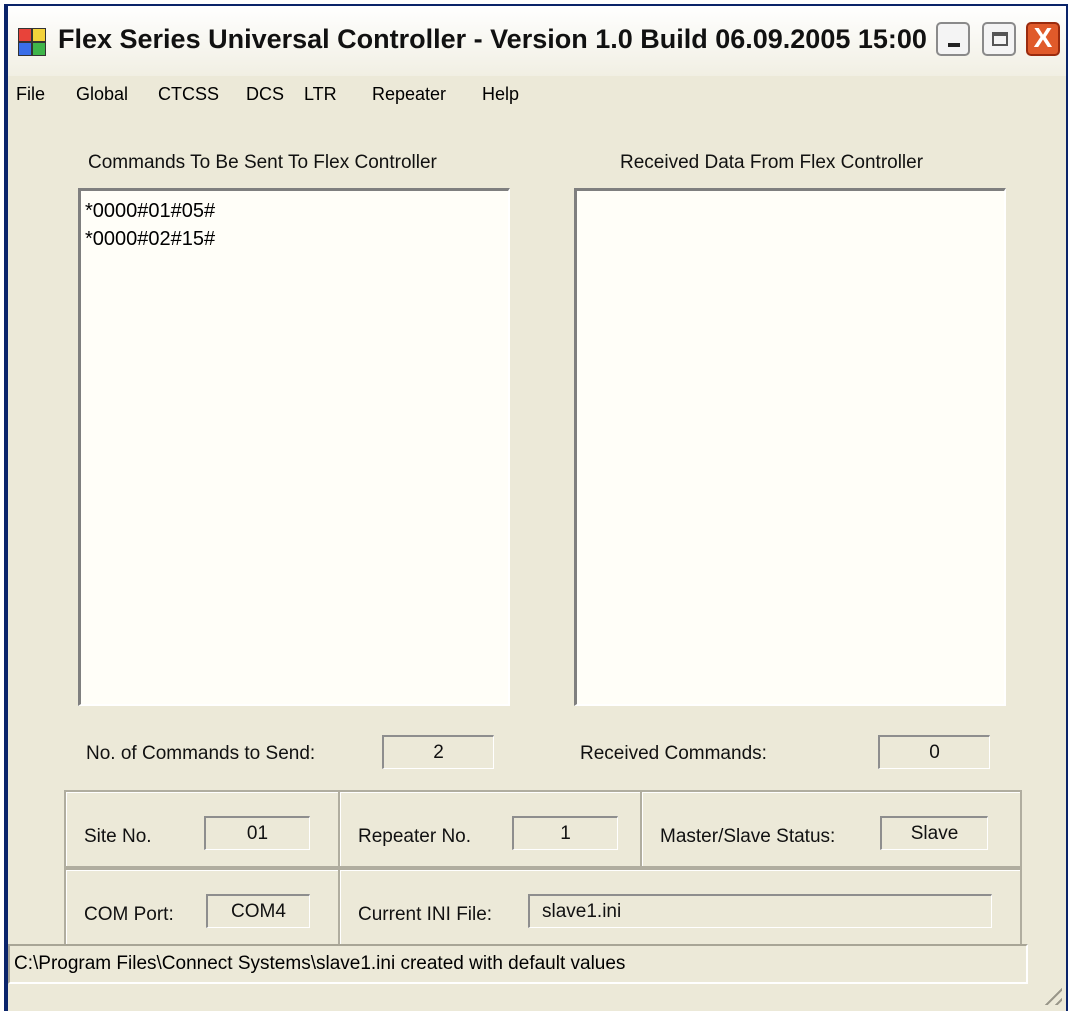  What do you see at coordinates (565, 833) in the screenshot?
I see `repeater-value: 1` at bounding box center [565, 833].